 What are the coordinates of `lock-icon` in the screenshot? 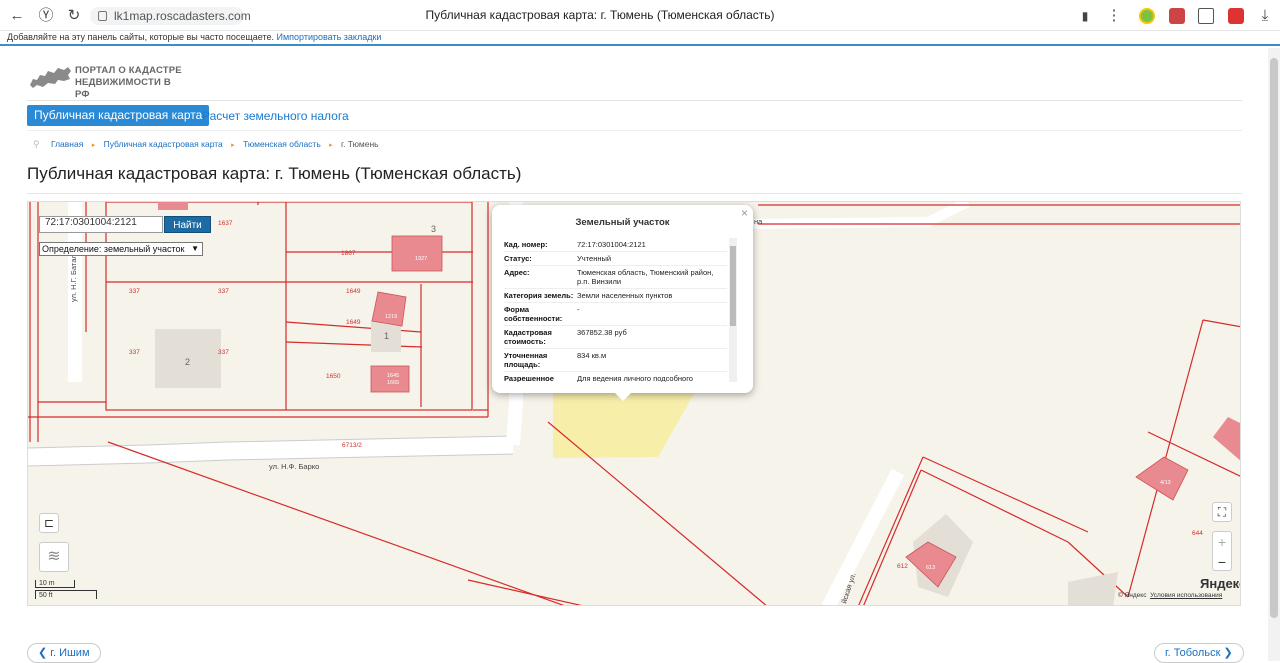 It's located at (102, 16).